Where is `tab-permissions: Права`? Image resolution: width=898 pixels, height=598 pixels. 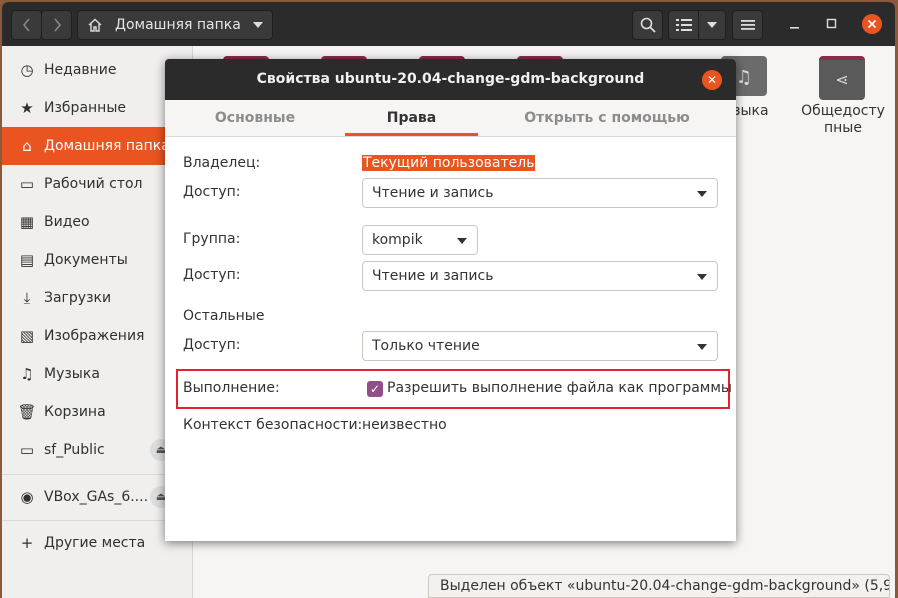 tab-permissions: Права is located at coordinates (411, 118).